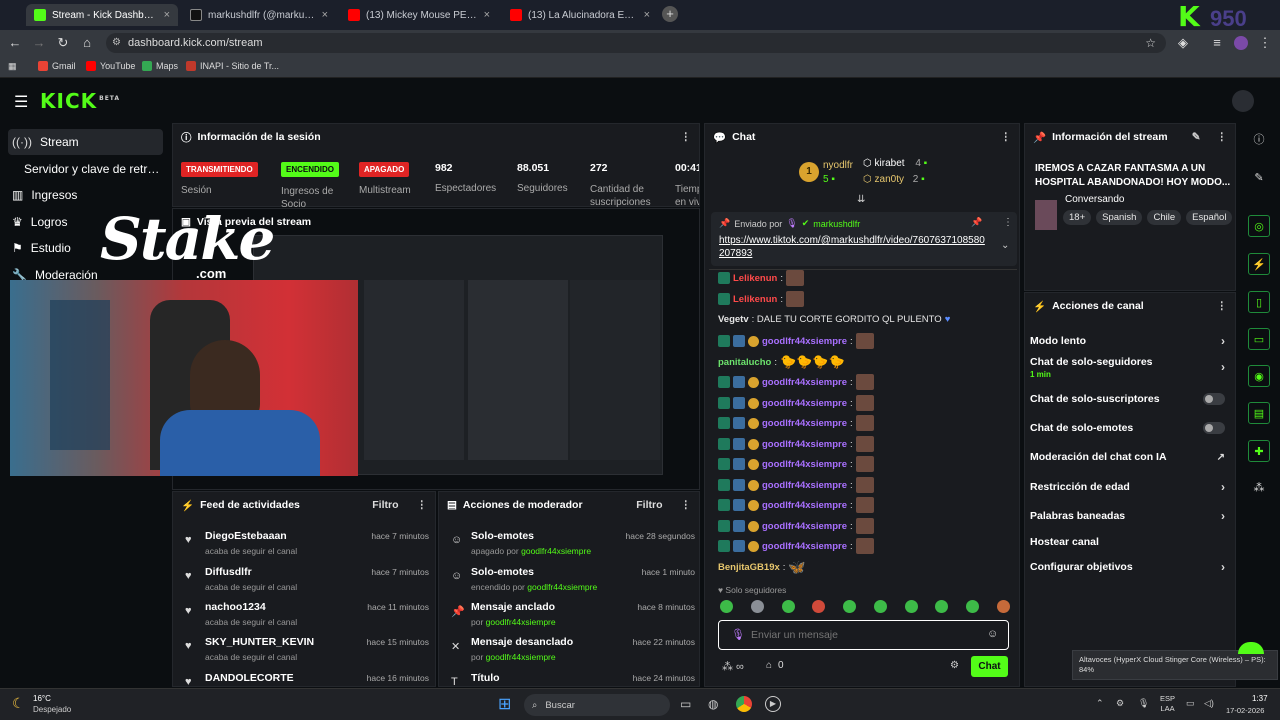 This screenshot has height=720, width=1280. I want to click on app-icon: ◍, so click(713, 704).